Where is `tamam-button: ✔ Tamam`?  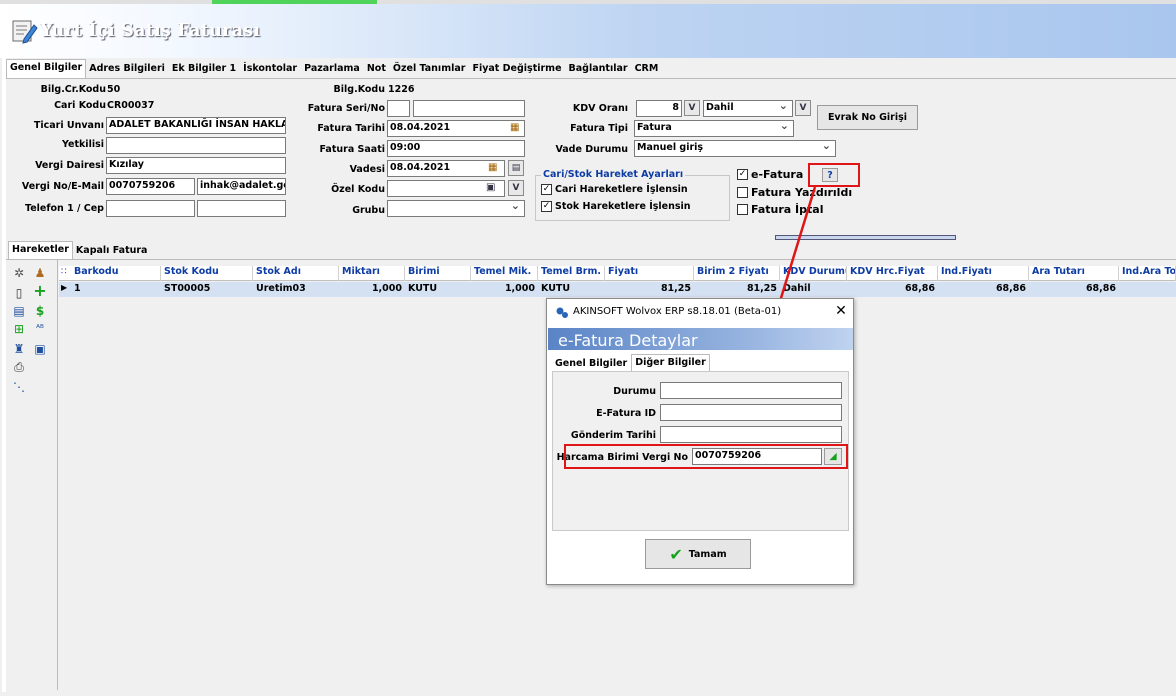 tamam-button: ✔ Tamam is located at coordinates (698, 554).